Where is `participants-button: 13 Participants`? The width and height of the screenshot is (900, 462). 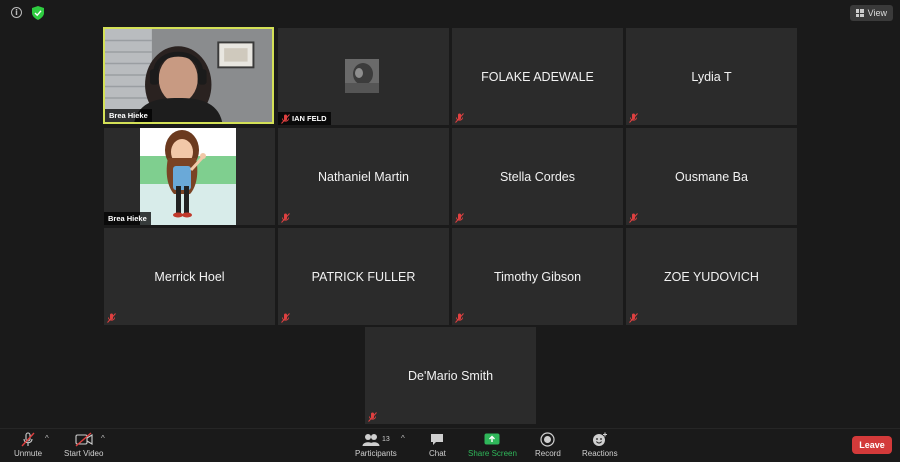 participants-button: 13 Participants is located at coordinates (376, 445).